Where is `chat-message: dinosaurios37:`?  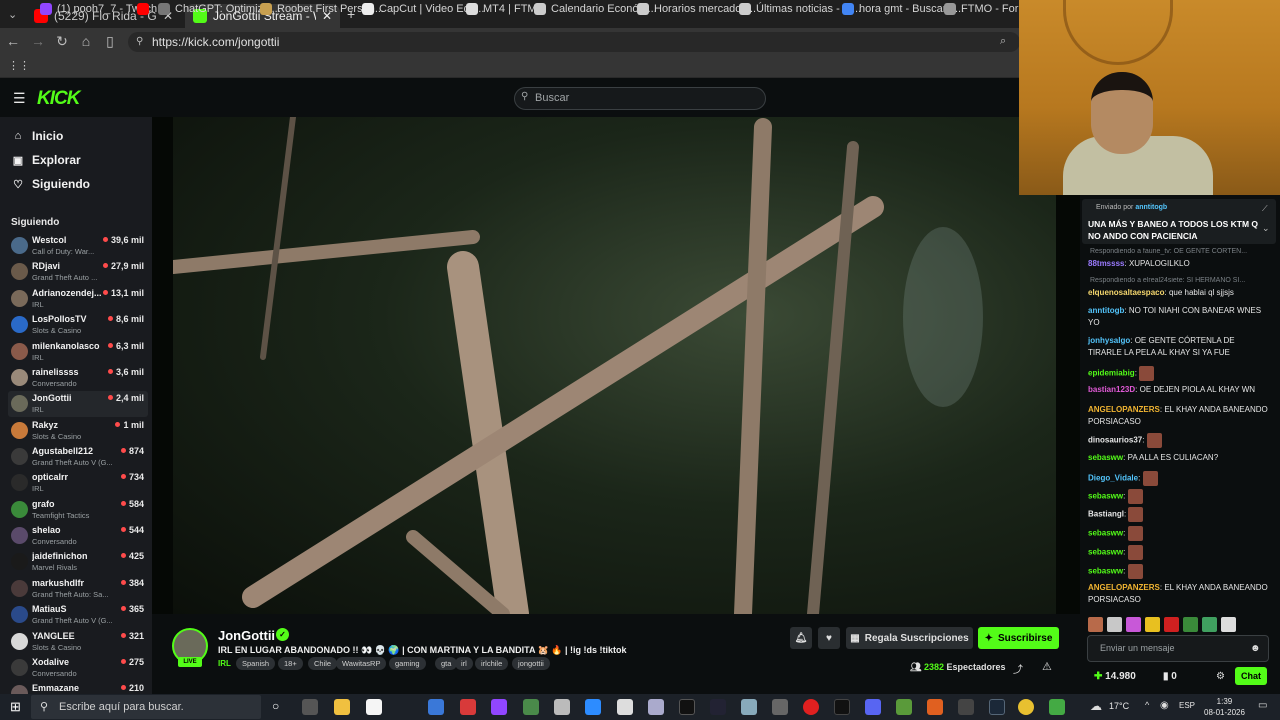
chat-message: dinosaurios37: is located at coordinates (1179, 440).